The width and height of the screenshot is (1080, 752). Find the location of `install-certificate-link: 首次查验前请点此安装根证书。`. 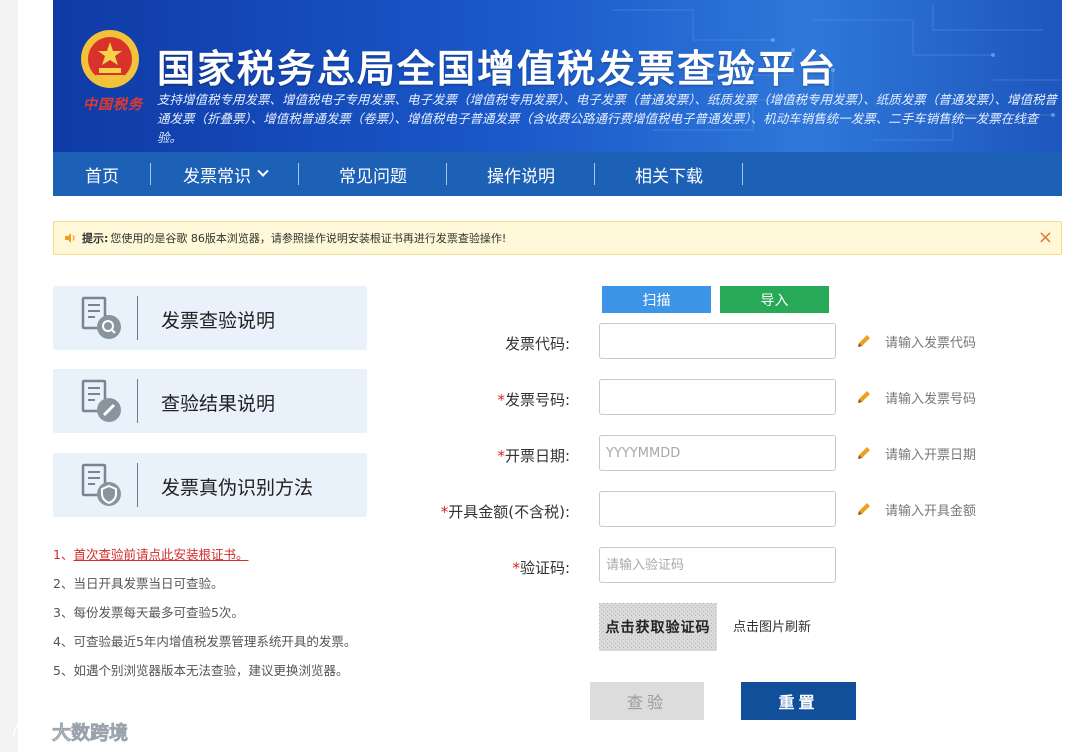

install-certificate-link: 首次查验前请点此安装根证书。 is located at coordinates (160, 554).